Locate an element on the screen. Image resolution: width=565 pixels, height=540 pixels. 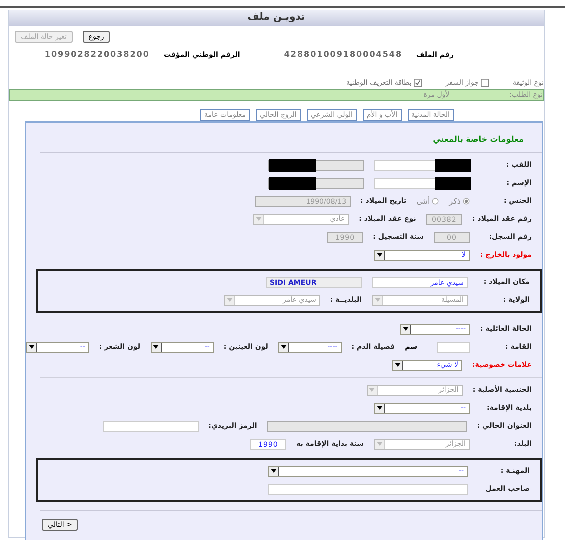
radio-label: أنثى is located at coordinates (423, 201).